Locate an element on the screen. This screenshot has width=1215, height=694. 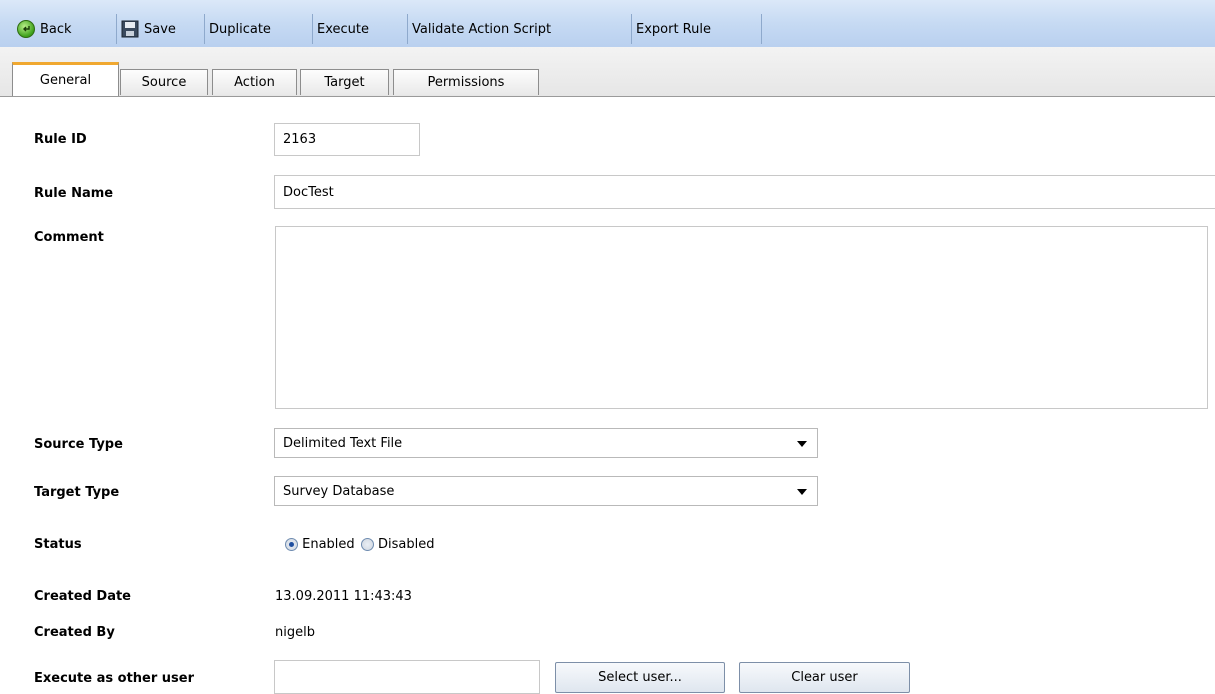
rule-id-field is located at coordinates (347, 139).